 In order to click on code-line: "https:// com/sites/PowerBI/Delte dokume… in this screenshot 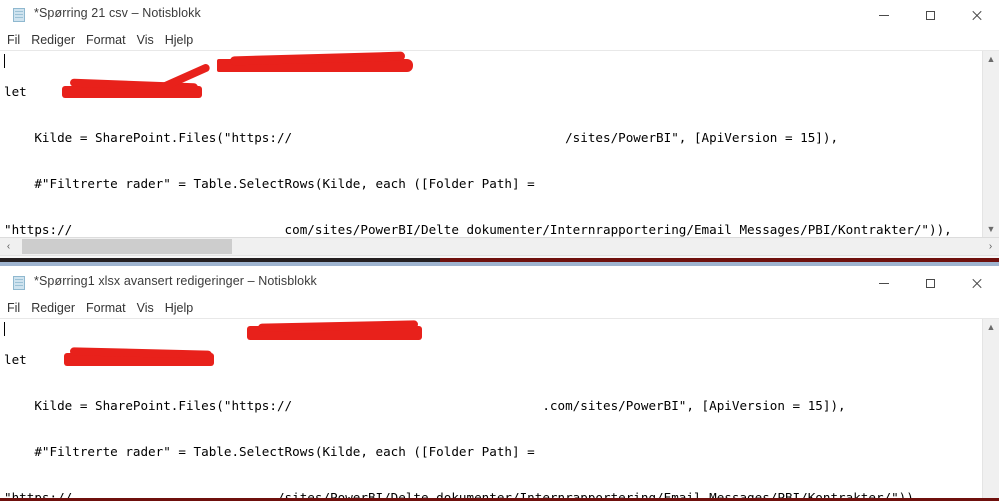, I will do `click(478, 229)`.